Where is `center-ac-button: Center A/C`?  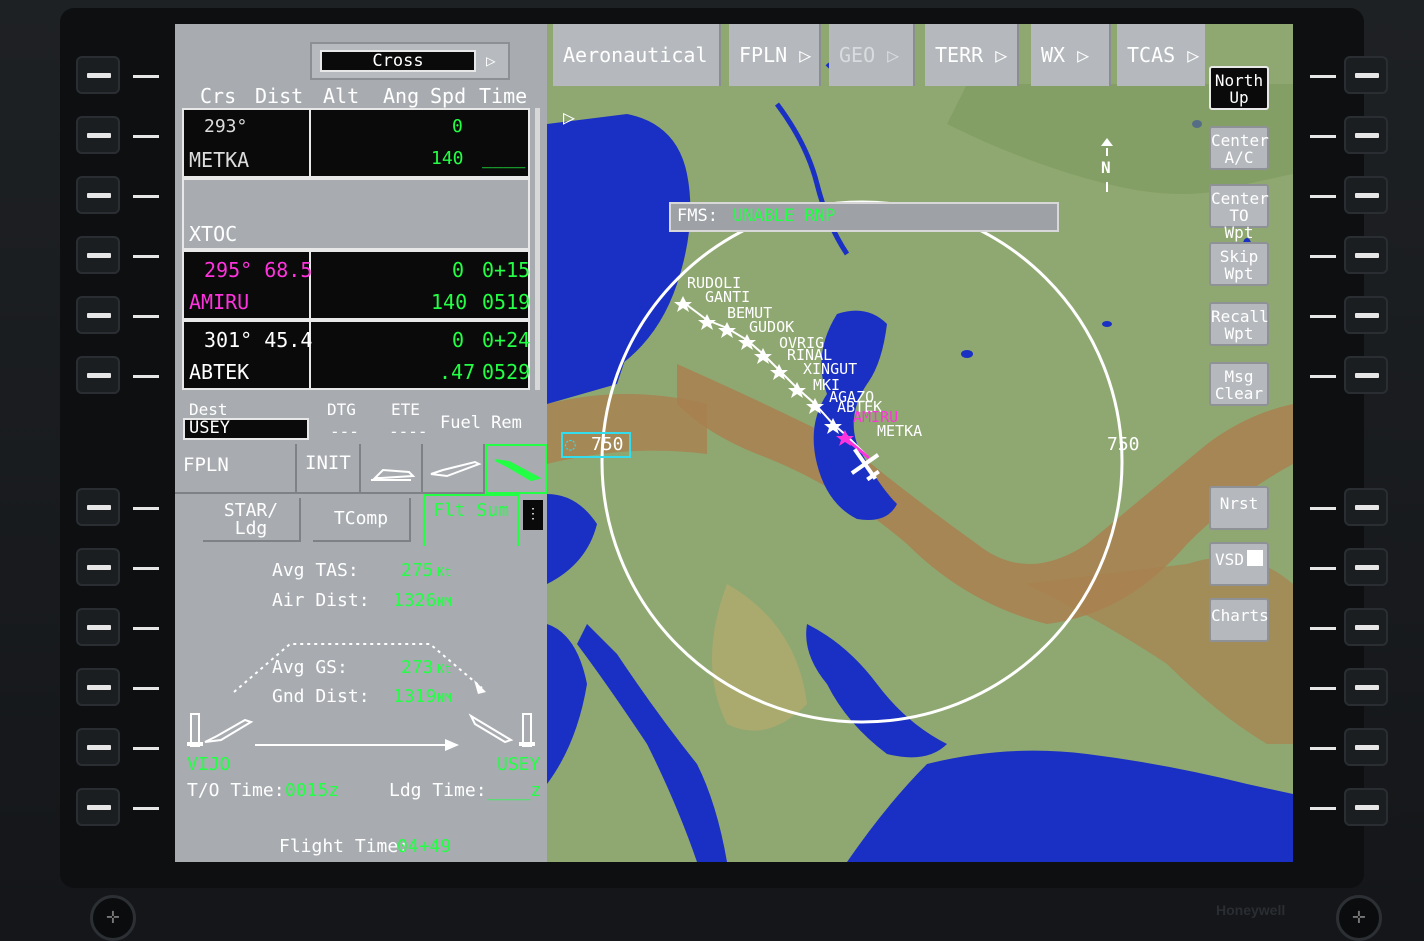 center-ac-button: Center A/C is located at coordinates (1239, 148).